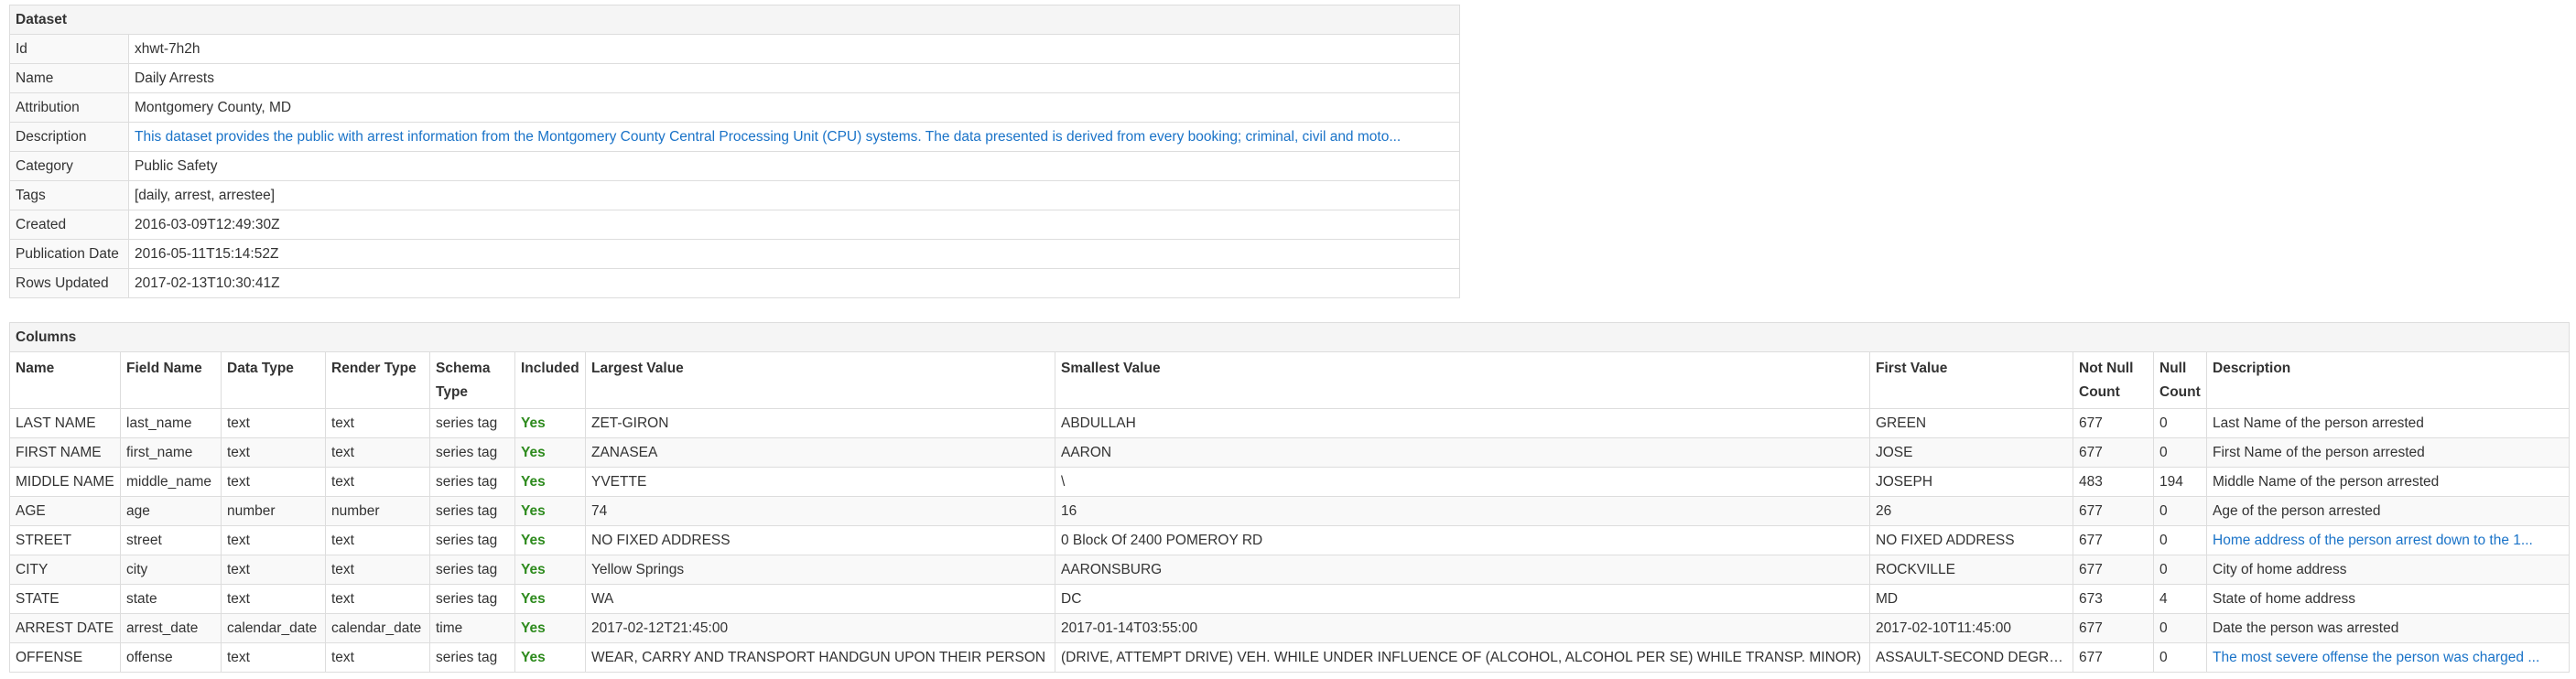  I want to click on dataset-key: Category, so click(69, 166).